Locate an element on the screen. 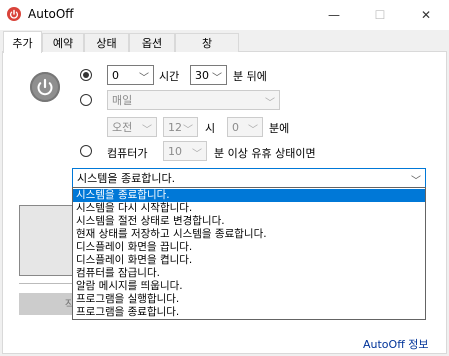 The width and height of the screenshot is (449, 356). about-link: AutoOff 정보 is located at coordinates (396, 344).